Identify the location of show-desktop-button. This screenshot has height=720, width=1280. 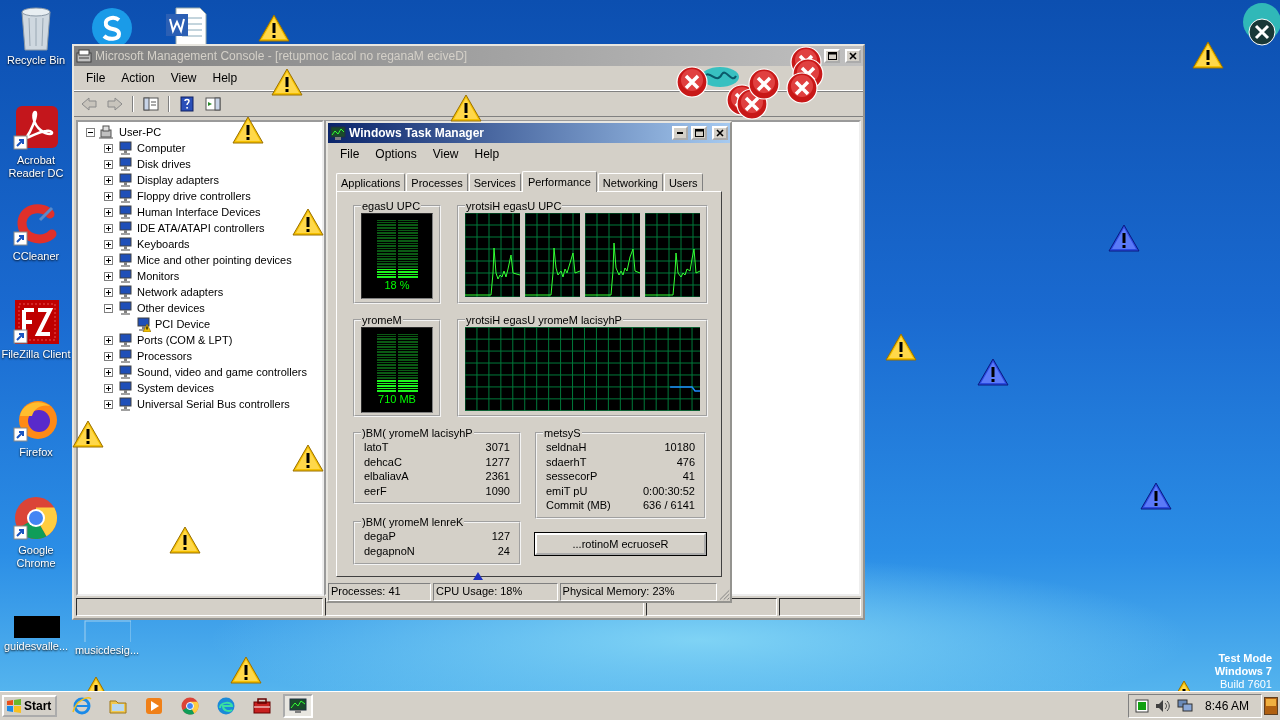
(1271, 706).